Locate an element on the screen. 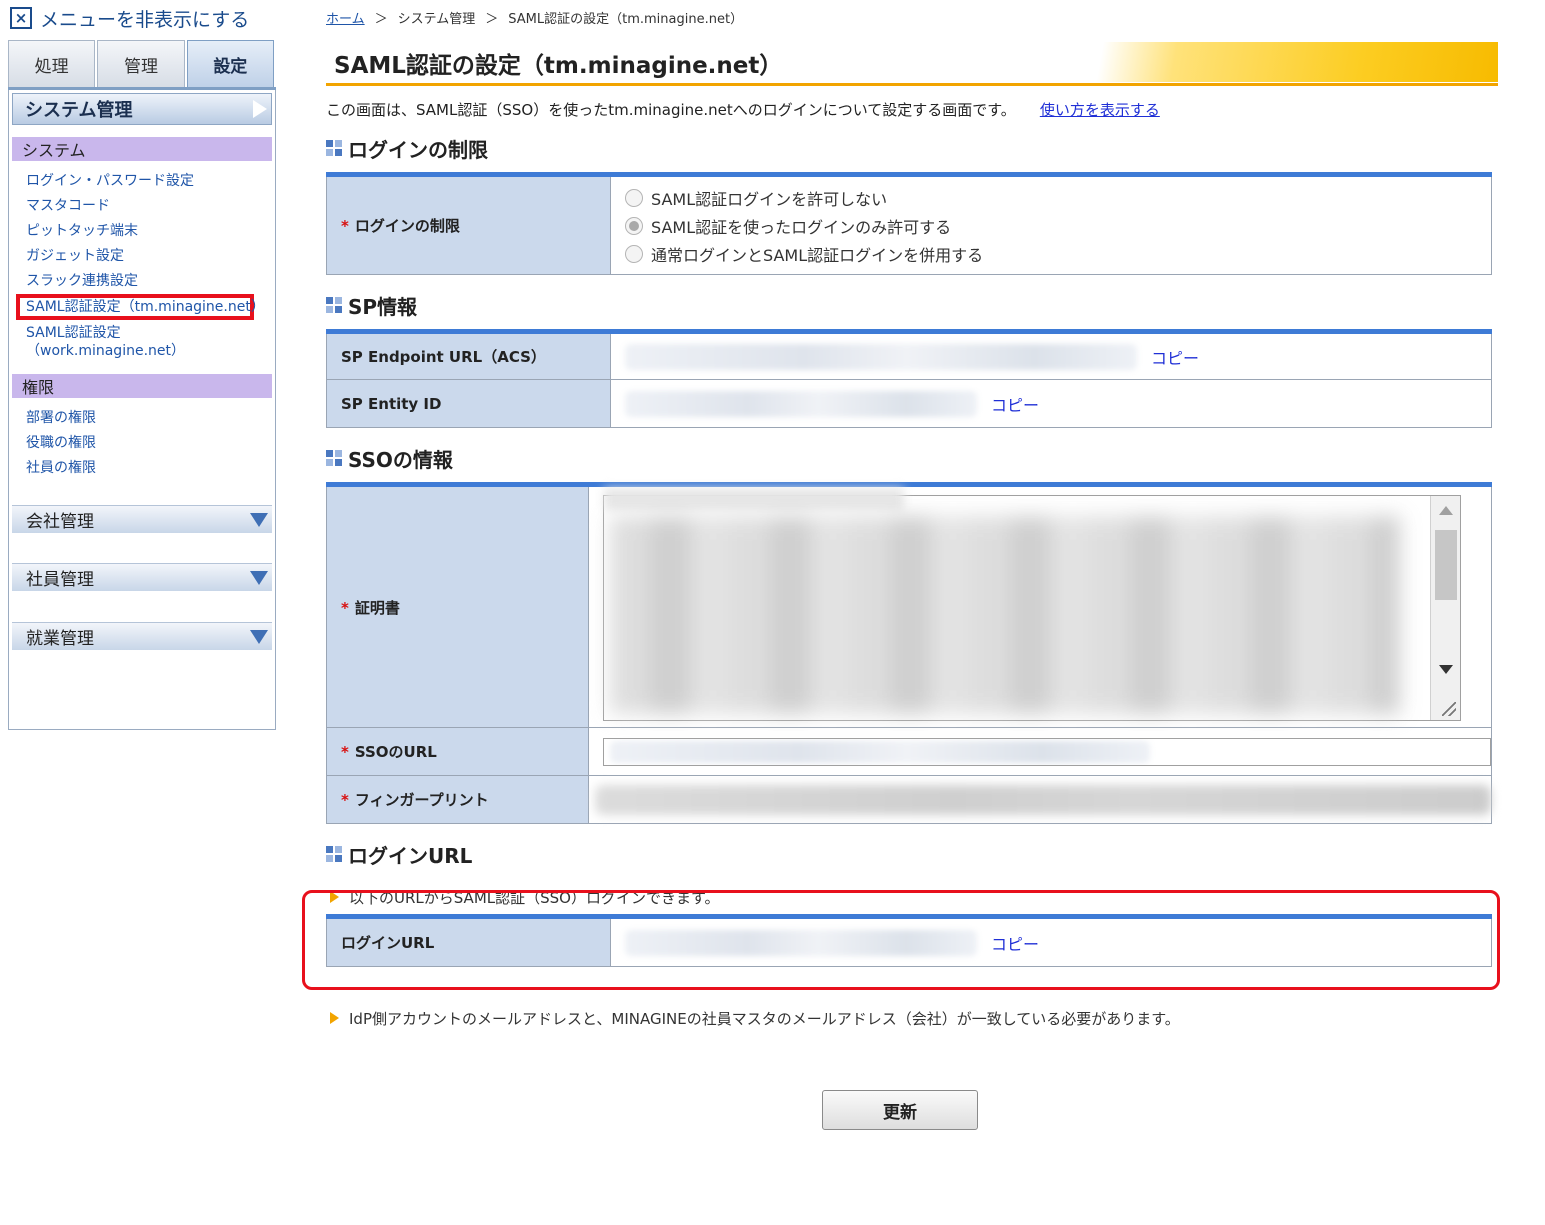  certificate-textarea is located at coordinates (1032, 604).